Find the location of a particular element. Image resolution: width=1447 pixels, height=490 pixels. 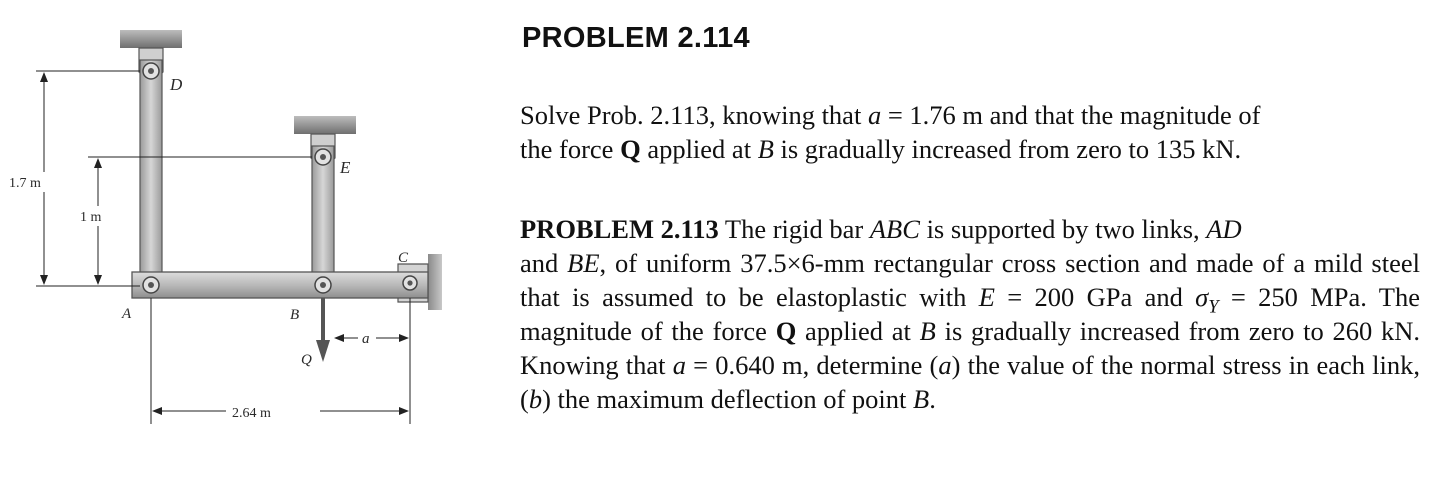

problem-title: PROBLEM 2.114 is located at coordinates (636, 38).